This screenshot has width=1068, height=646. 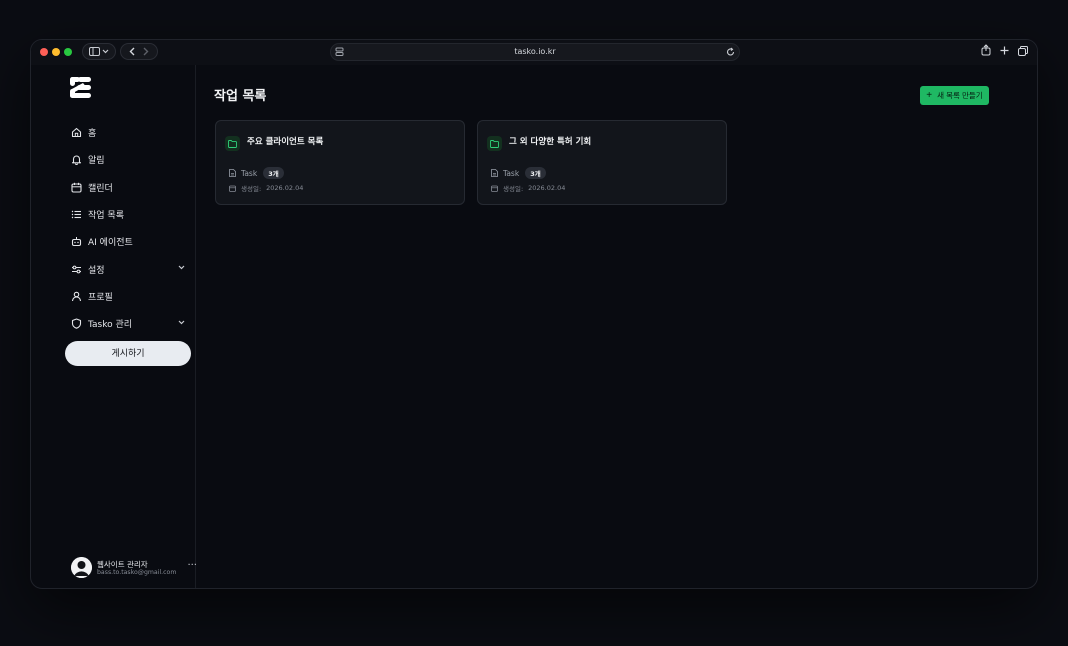 I want to click on card-title: 주요 클라이언트 목록, so click(x=285, y=142).